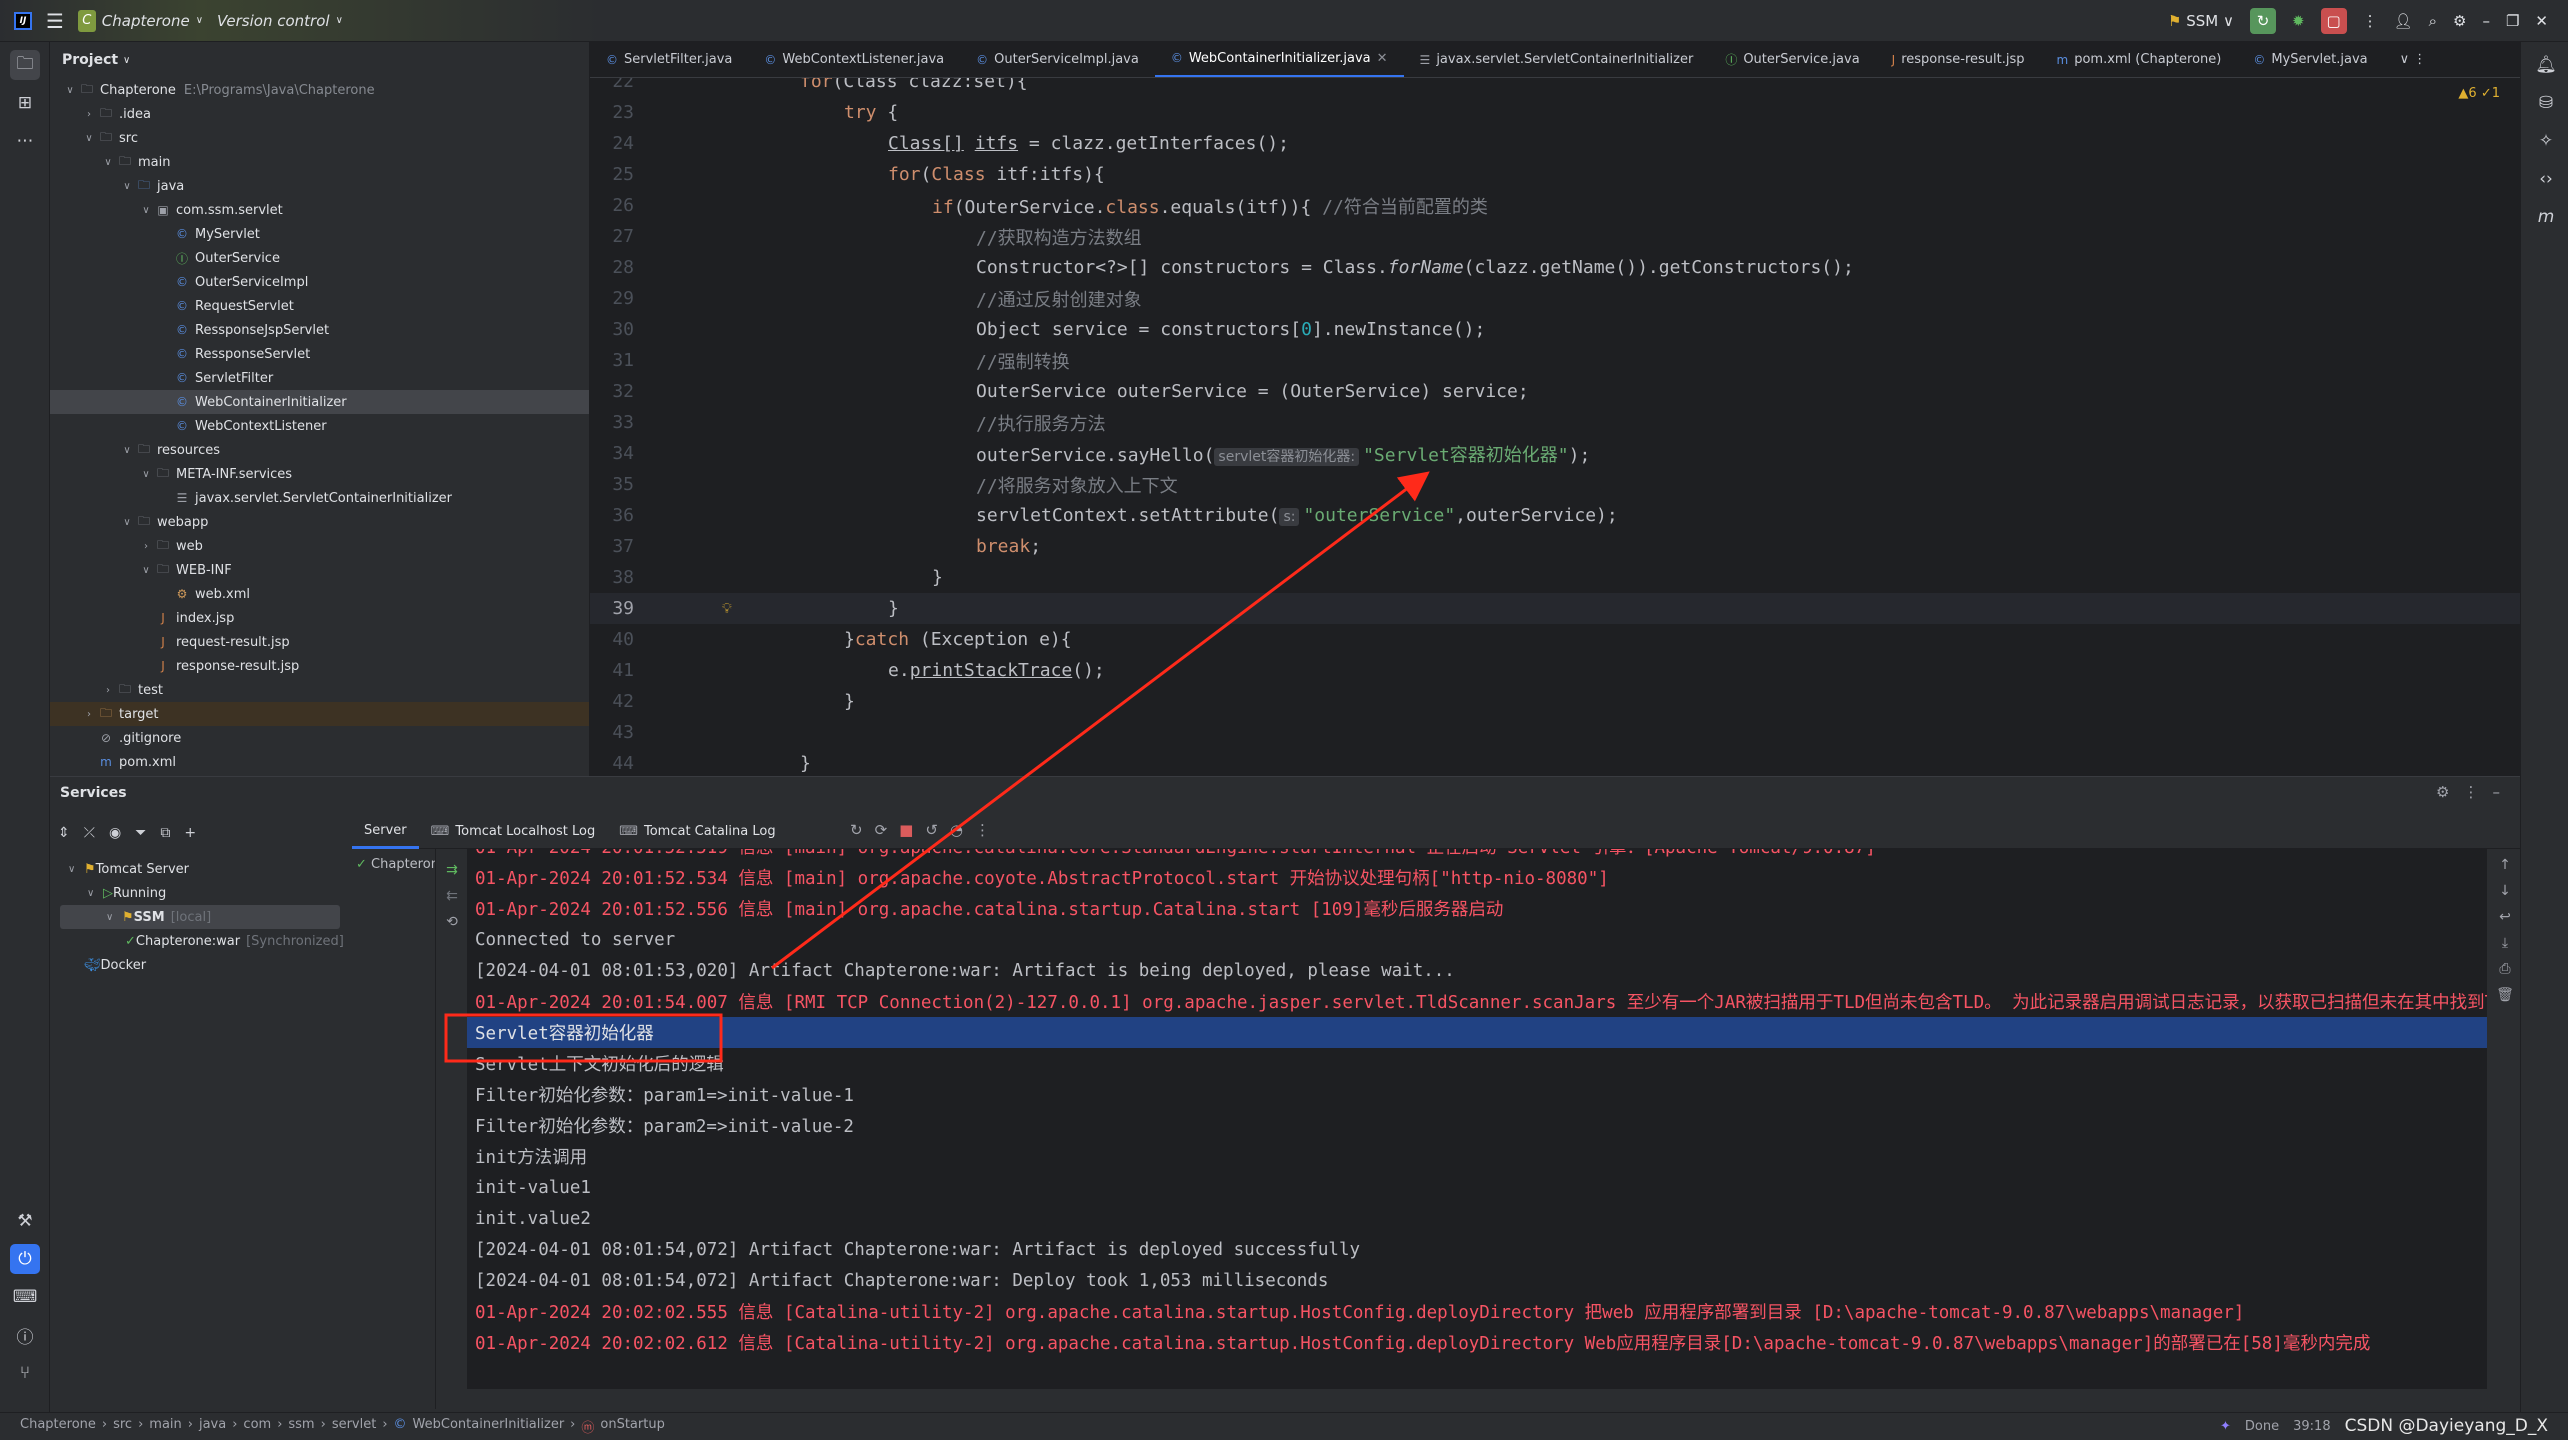  I want to click on breadcrumb-item: onStartup, so click(632, 1426).